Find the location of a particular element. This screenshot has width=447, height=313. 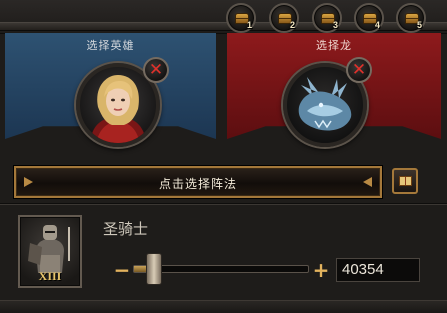

troop-count-input: 40354 is located at coordinates (378, 270).